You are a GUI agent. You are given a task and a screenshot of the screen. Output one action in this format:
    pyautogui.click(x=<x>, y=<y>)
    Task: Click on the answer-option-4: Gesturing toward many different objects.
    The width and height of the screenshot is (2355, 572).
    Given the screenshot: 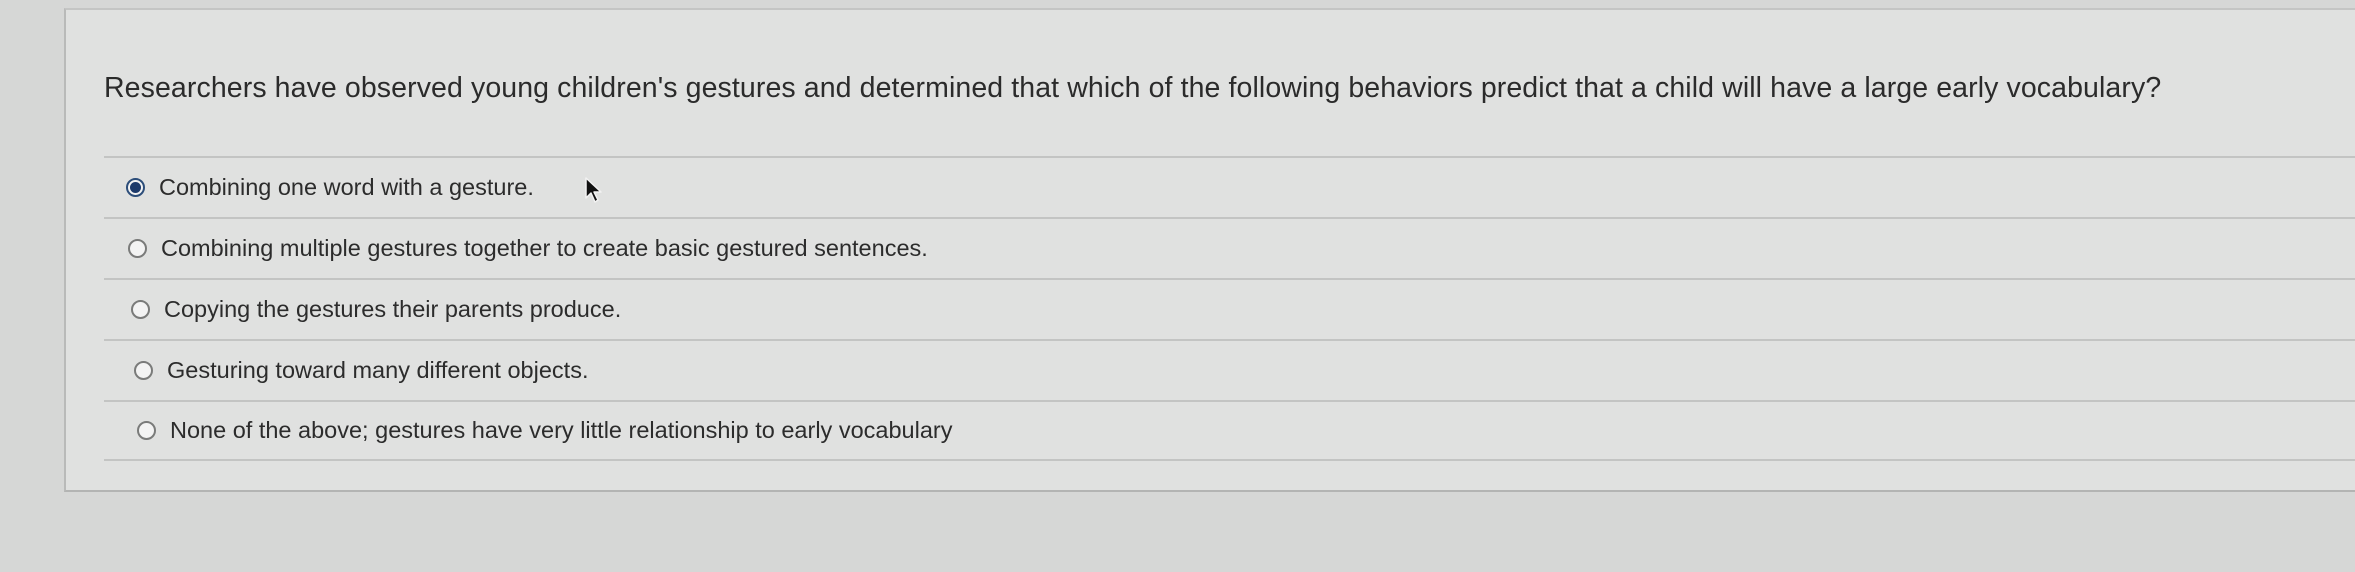 What is the action you would take?
    pyautogui.click(x=1229, y=369)
    